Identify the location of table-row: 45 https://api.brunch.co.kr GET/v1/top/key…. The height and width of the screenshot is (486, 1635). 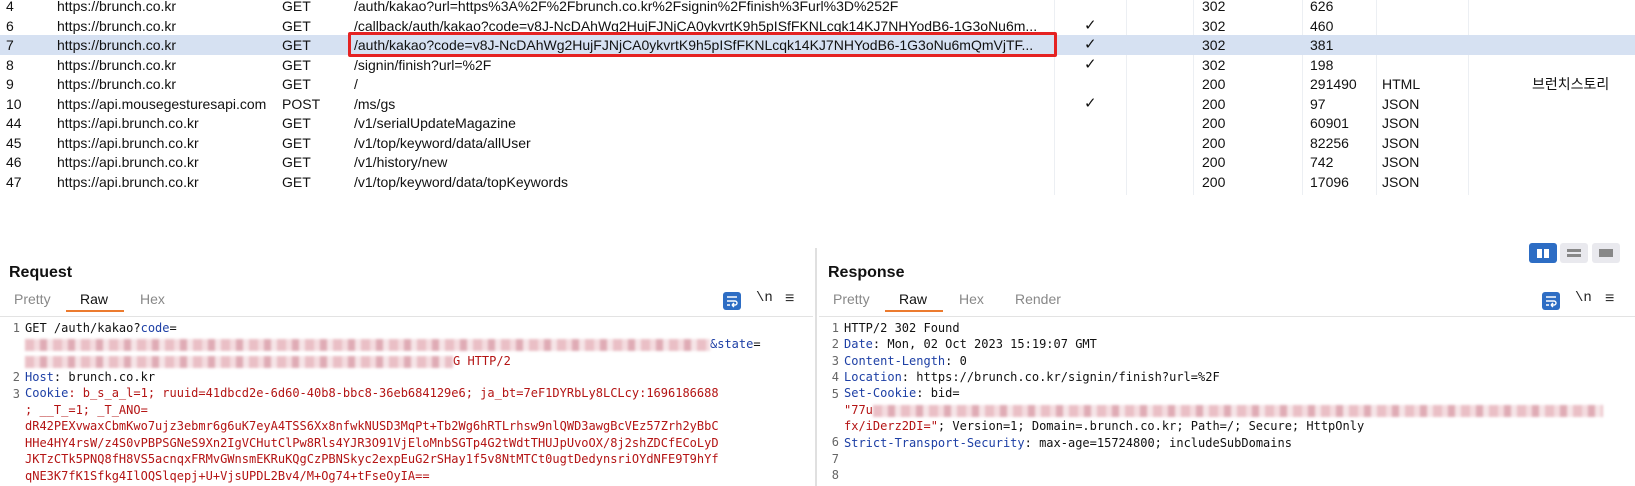
(817, 143).